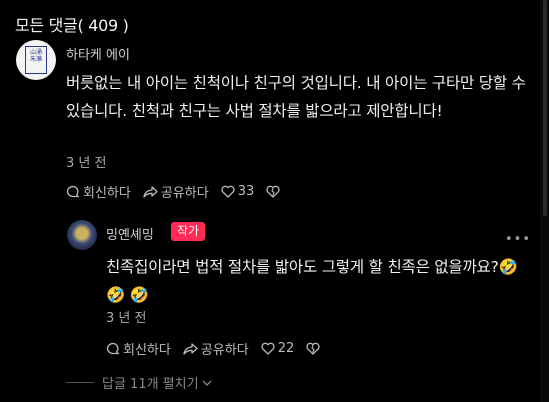 This screenshot has height=402, width=549. Describe the element at coordinates (545, 108) in the screenshot. I see `scrollbar-thumb` at that location.